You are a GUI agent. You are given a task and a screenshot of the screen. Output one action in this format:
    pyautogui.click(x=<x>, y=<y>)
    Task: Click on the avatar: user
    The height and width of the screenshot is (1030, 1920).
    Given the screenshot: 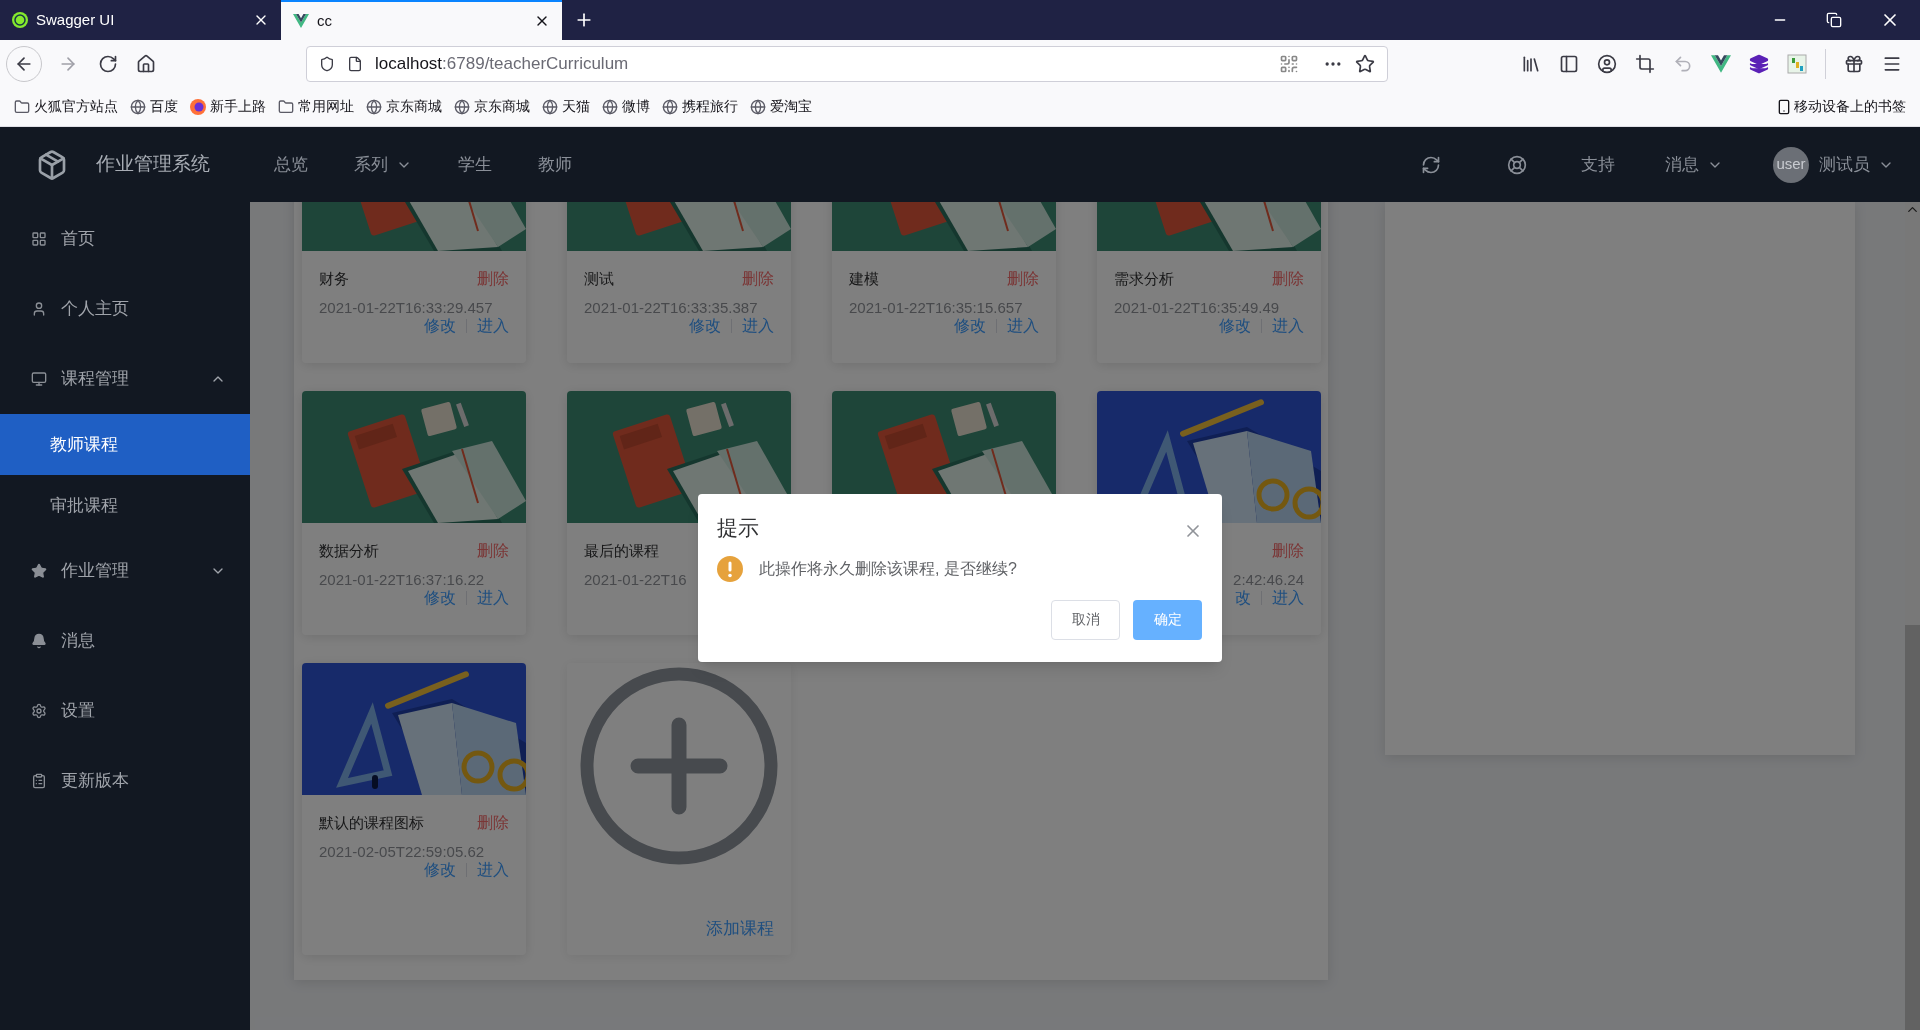 What is the action you would take?
    pyautogui.click(x=1791, y=164)
    